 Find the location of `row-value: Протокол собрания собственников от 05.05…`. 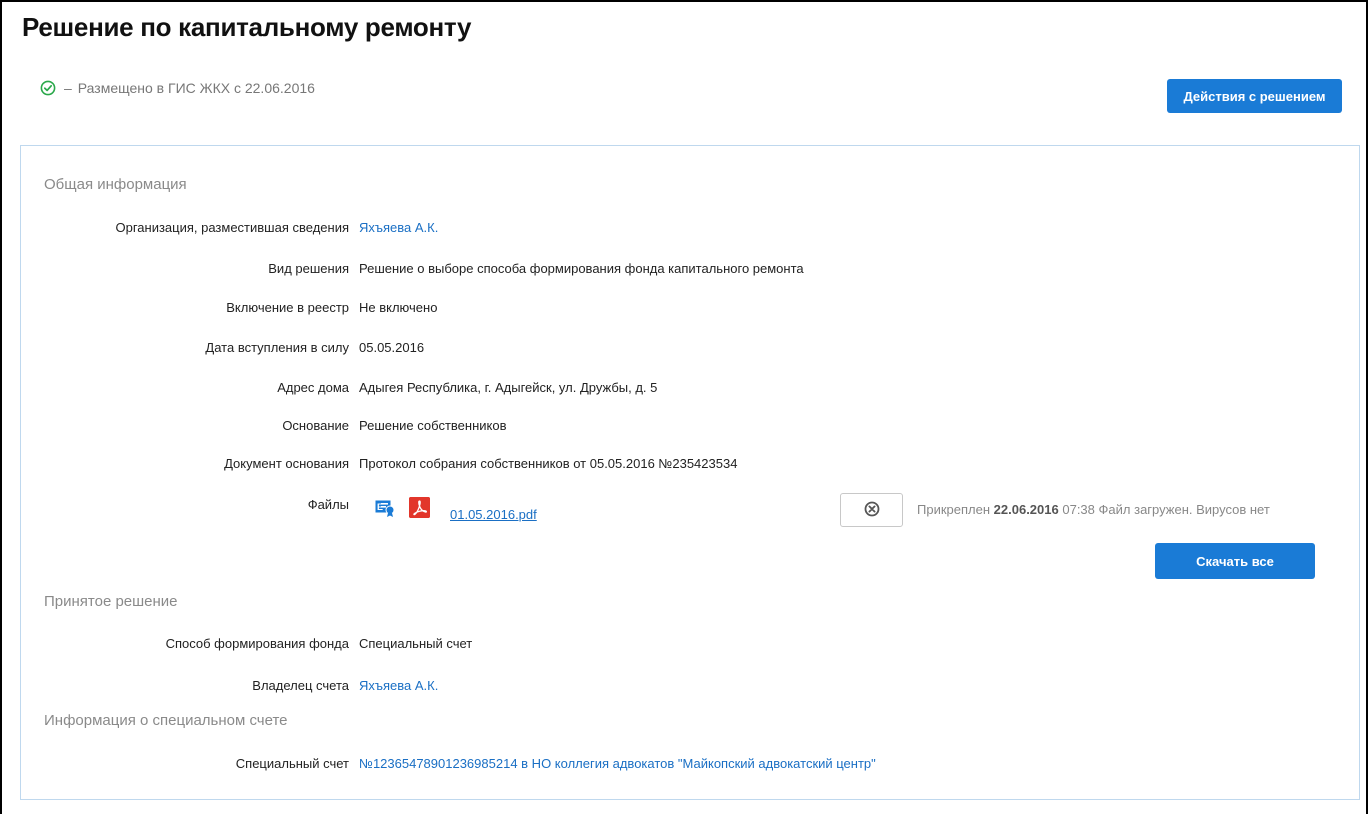

row-value: Протокол собрания собственников от 05.05… is located at coordinates (548, 463).